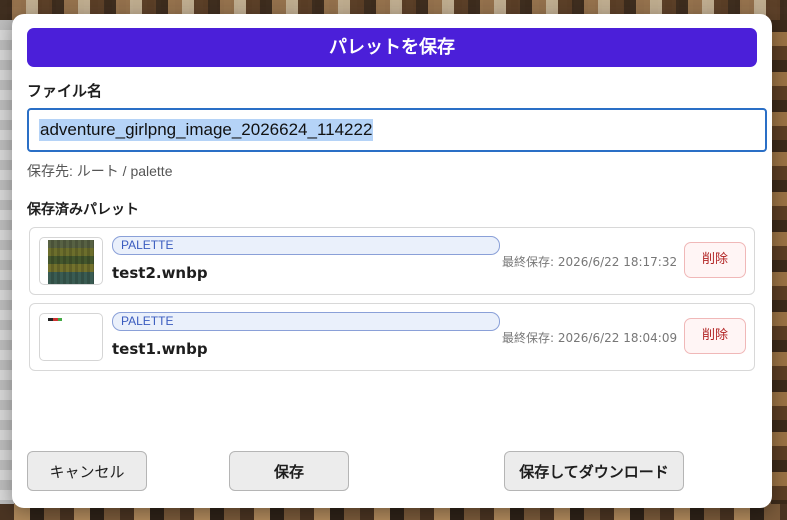  I want to click on filename-label: ファイル名, so click(65, 91).